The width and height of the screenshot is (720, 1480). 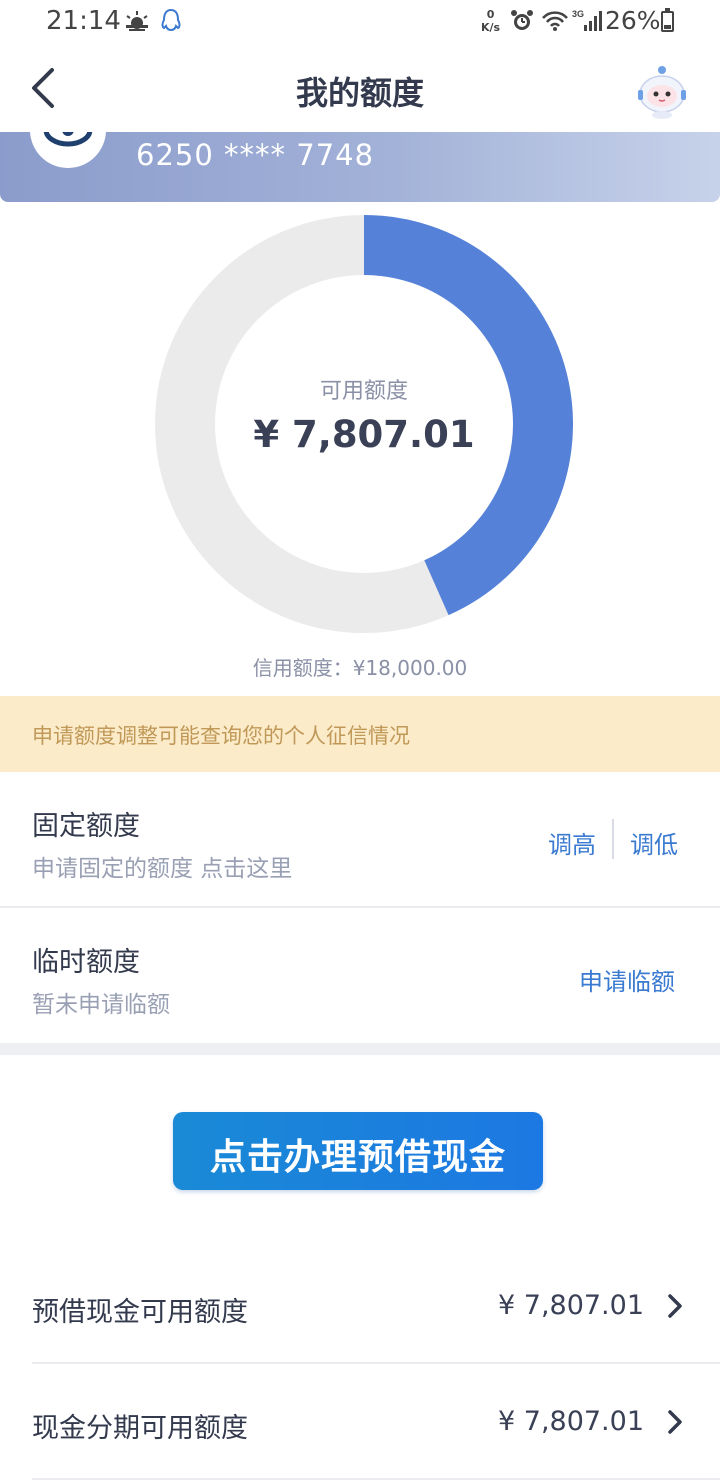 I want to click on bank-logo, so click(x=68, y=150).